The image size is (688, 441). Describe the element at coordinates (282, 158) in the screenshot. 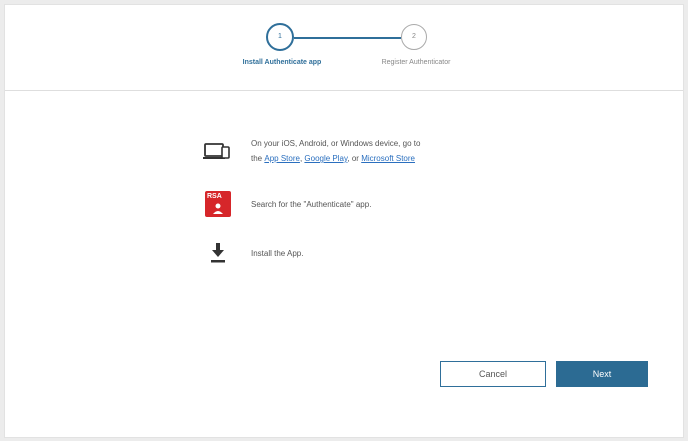

I see `app-store-link: App Store` at that location.